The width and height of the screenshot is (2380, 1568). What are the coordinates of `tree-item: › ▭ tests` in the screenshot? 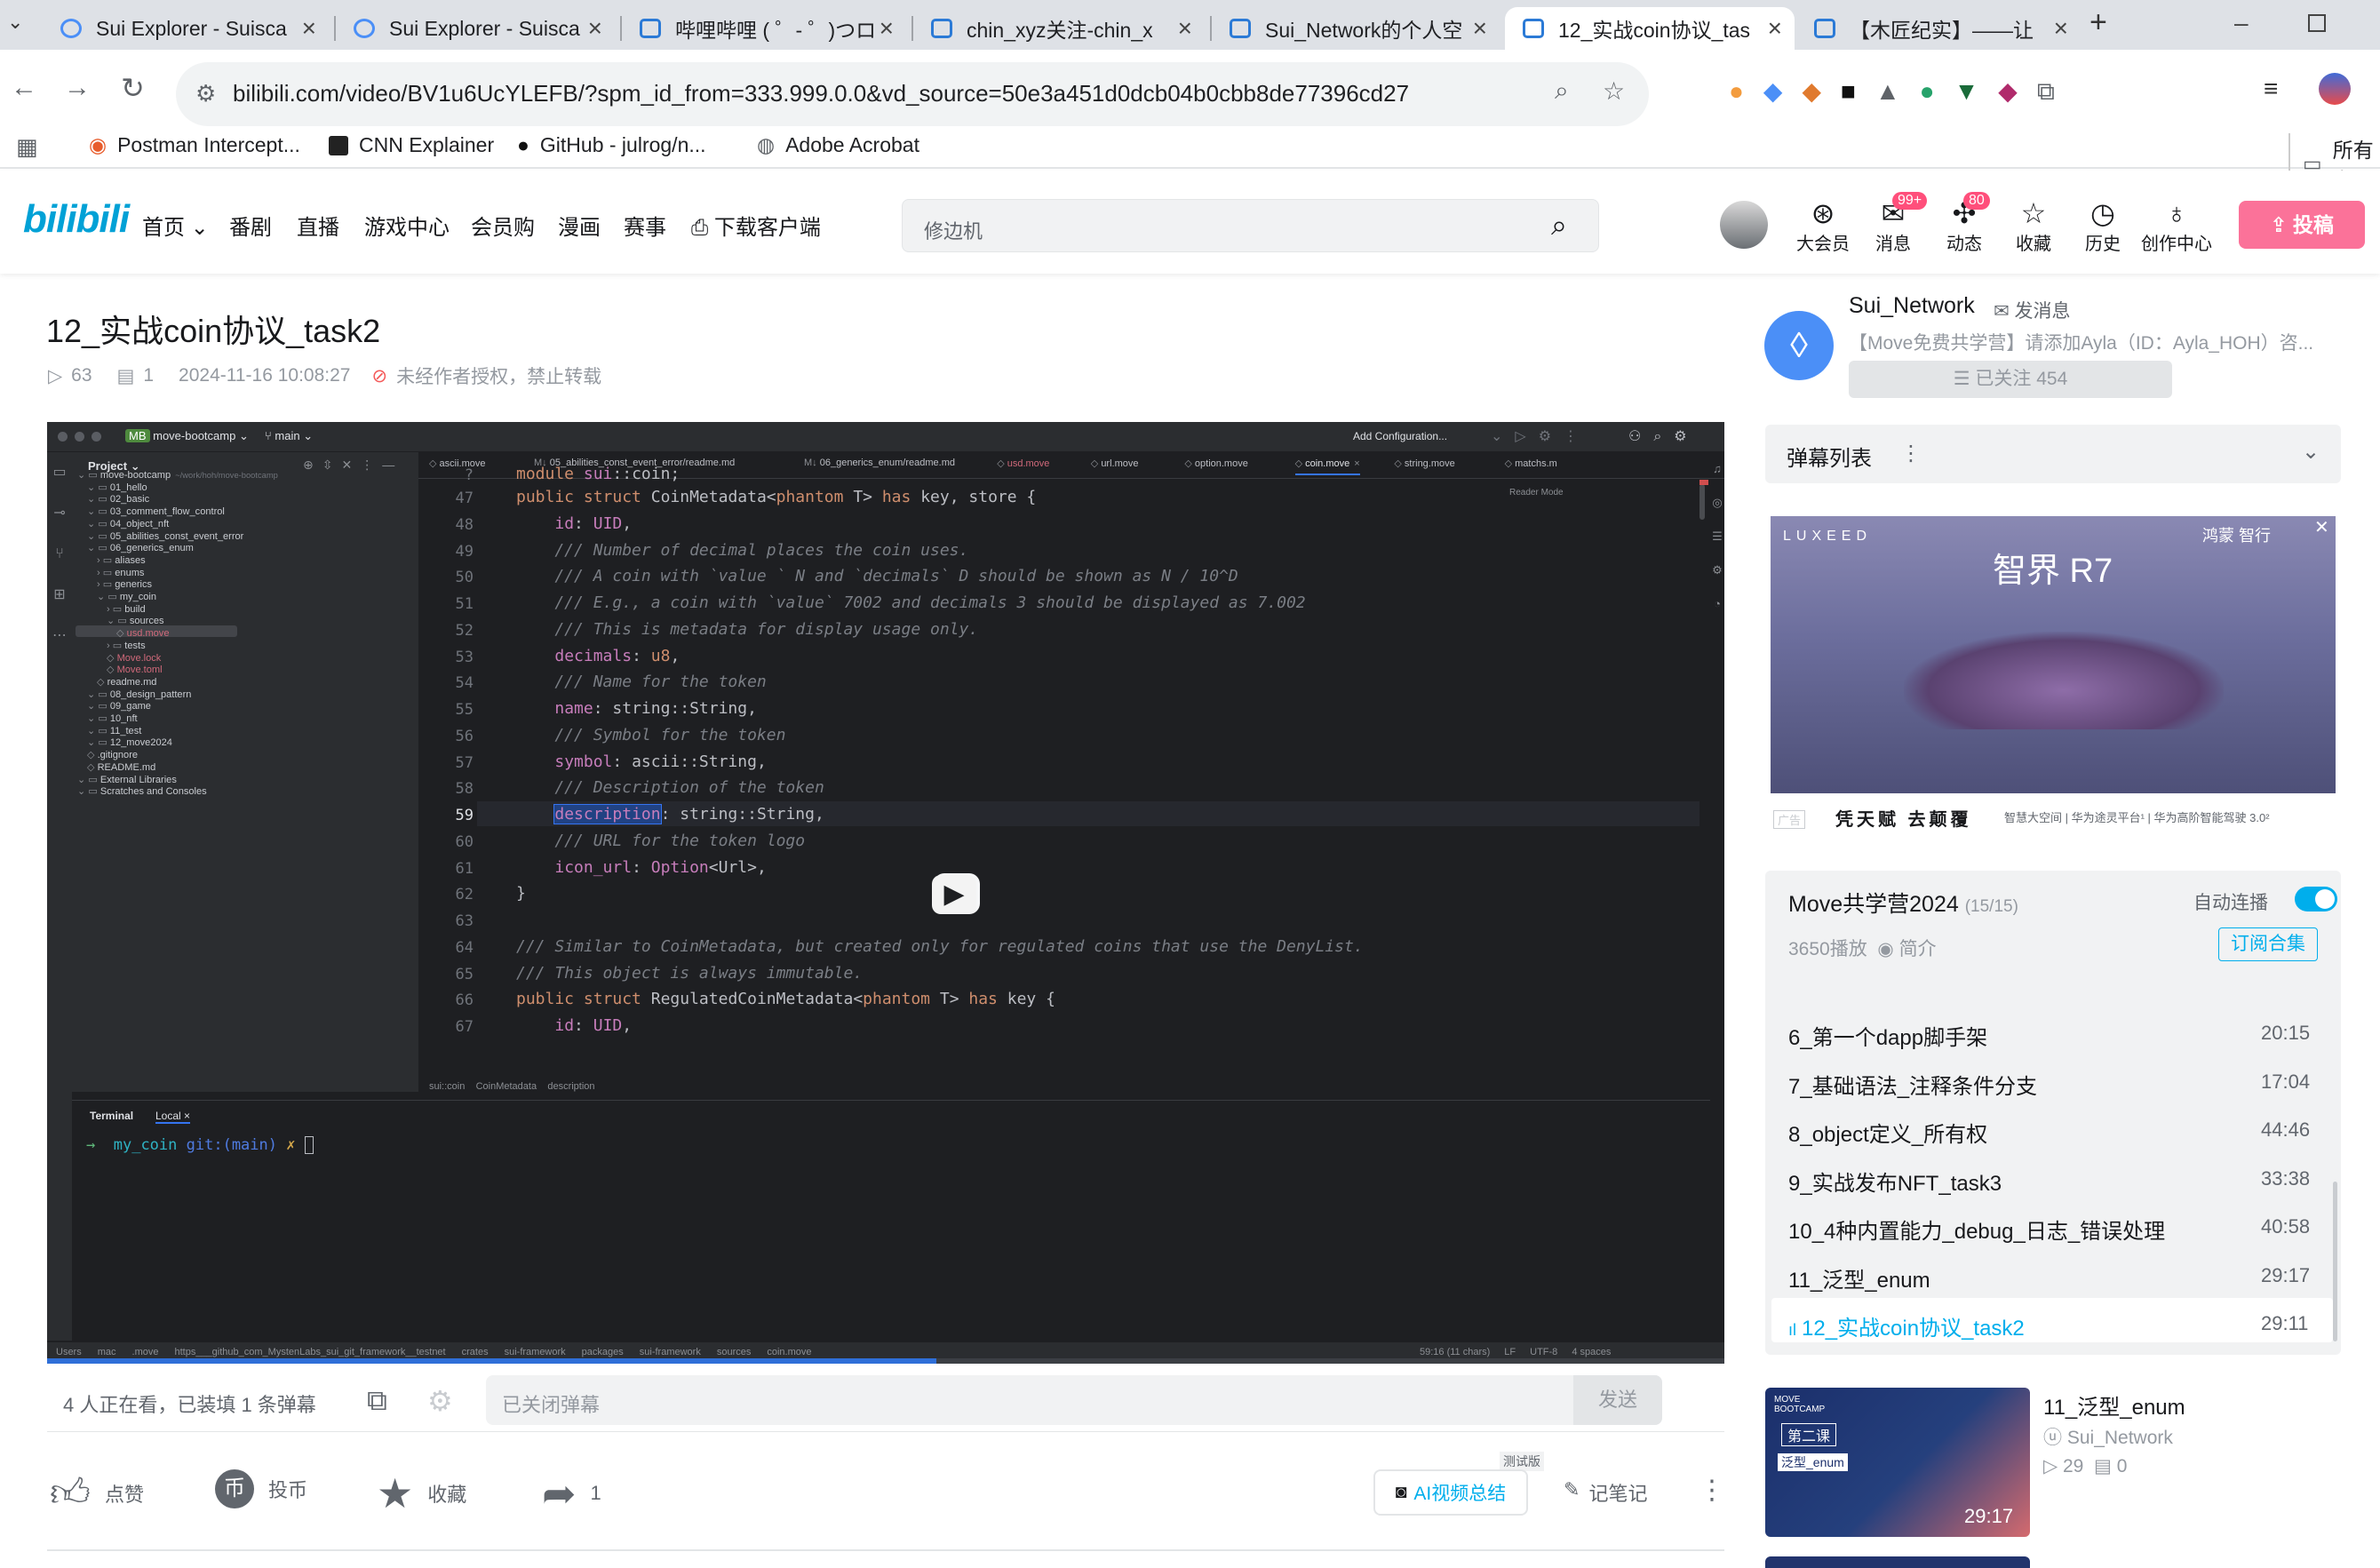 It's located at (126, 646).